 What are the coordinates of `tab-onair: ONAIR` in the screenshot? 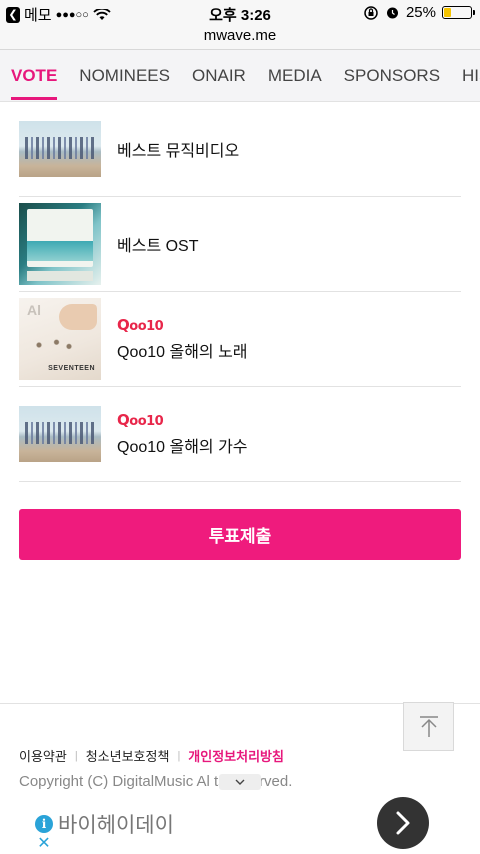 It's located at (219, 75).